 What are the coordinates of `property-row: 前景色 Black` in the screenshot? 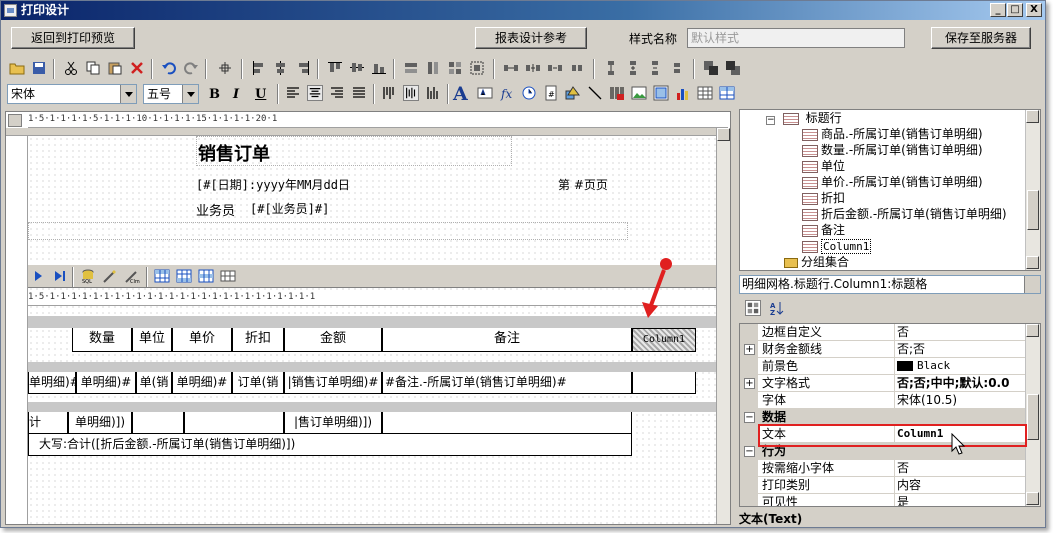 It's located at (883, 366).